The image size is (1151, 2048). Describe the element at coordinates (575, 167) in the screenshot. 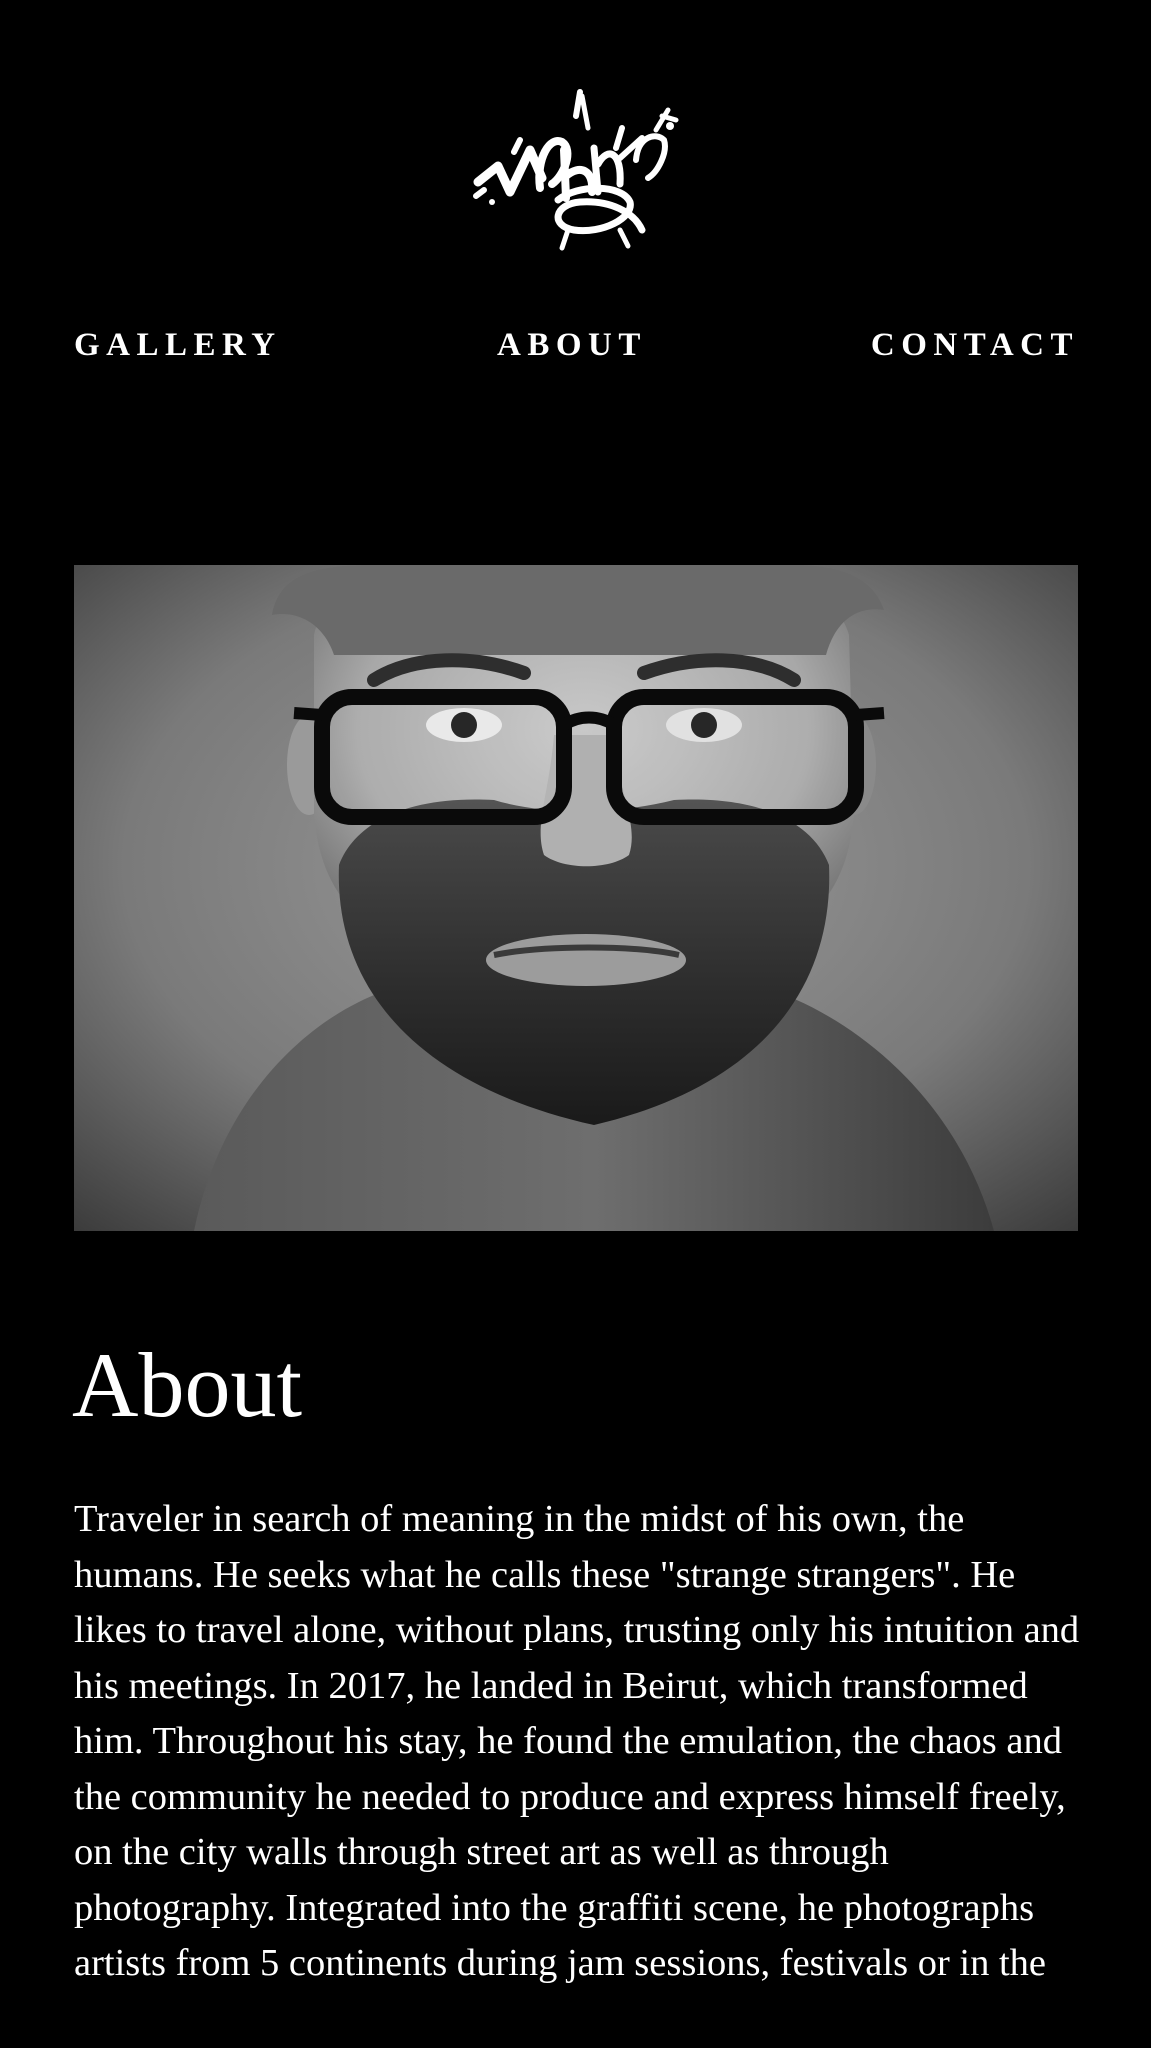

I see `graffiti-logo-icon` at that location.